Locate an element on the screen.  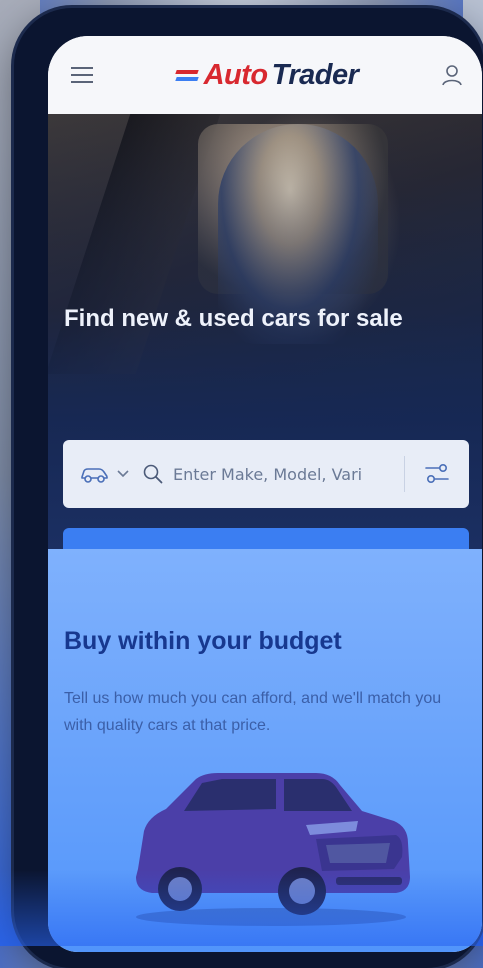
menu-button is located at coordinates (82, 75).